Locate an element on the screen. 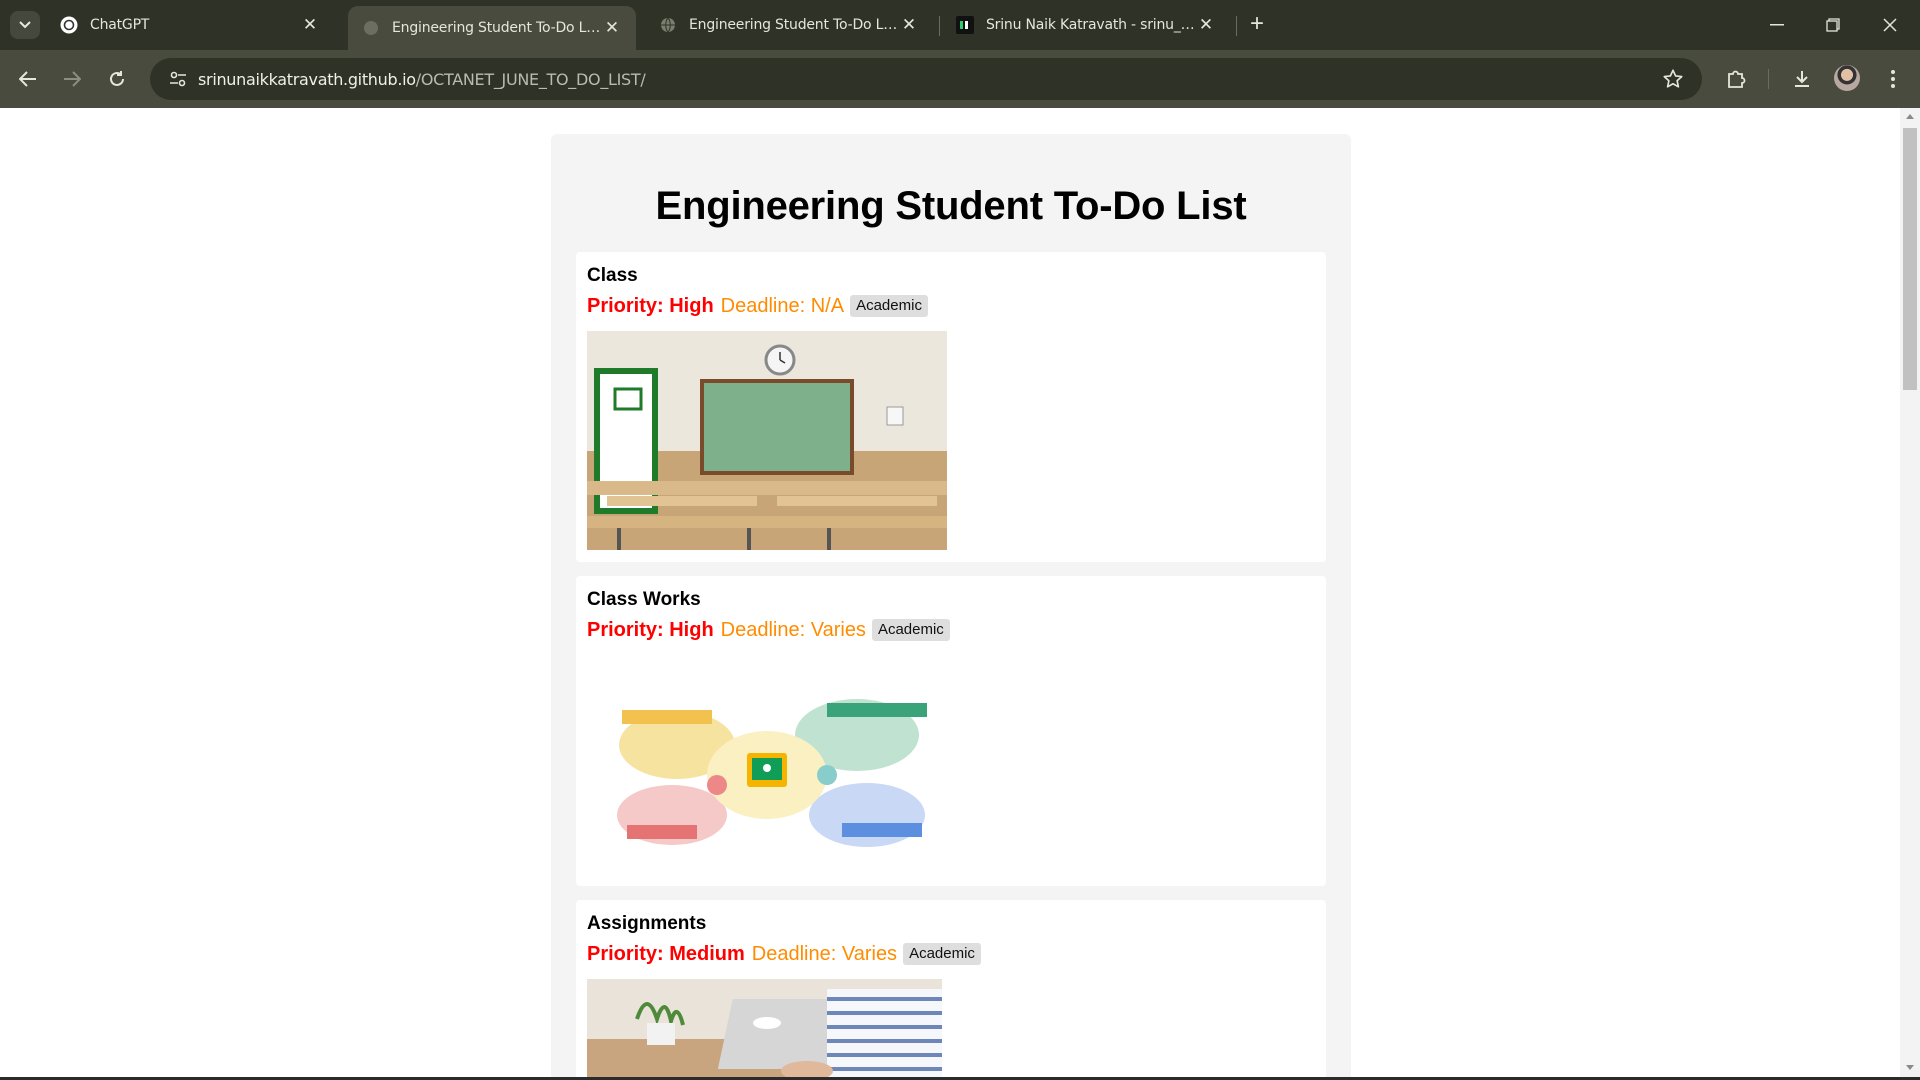 This screenshot has height=1080, width=1920. profile-avatar is located at coordinates (1847, 78).